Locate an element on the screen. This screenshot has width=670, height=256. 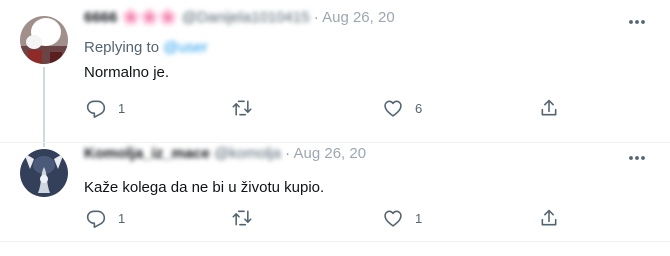
like-button: 6 is located at coordinates (402, 108).